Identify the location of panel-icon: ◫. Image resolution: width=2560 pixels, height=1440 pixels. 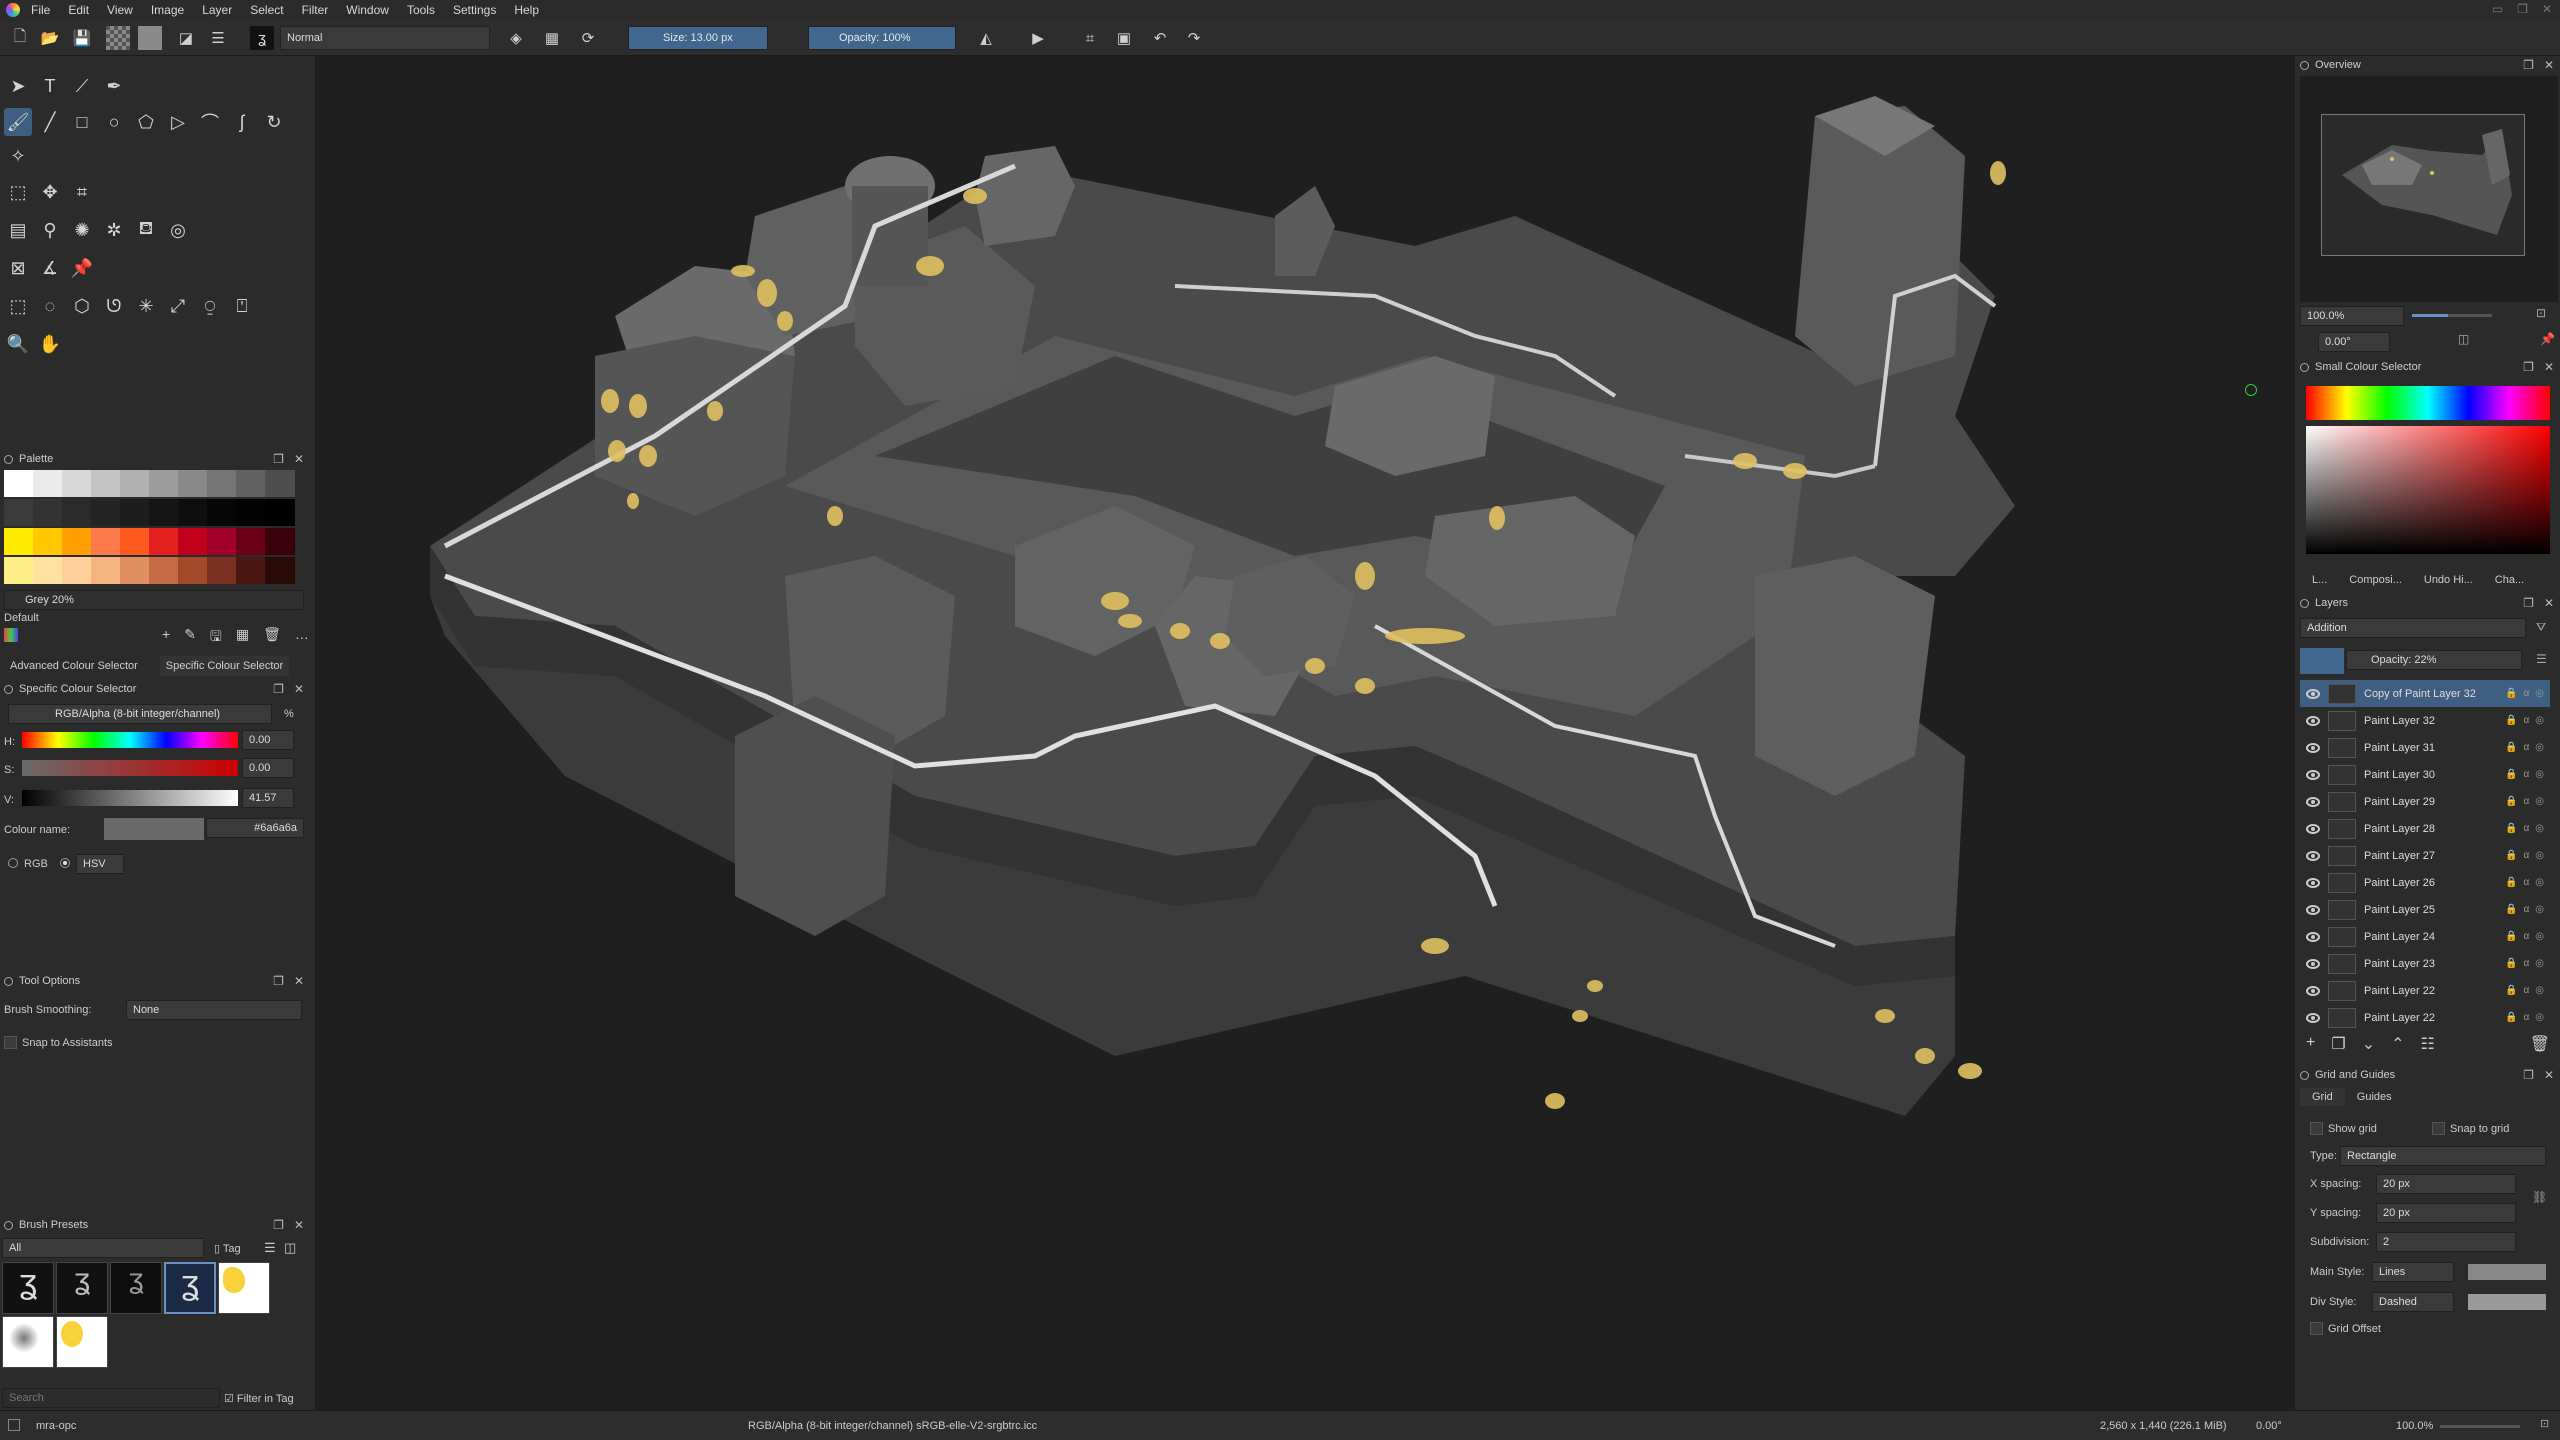
(290, 1248).